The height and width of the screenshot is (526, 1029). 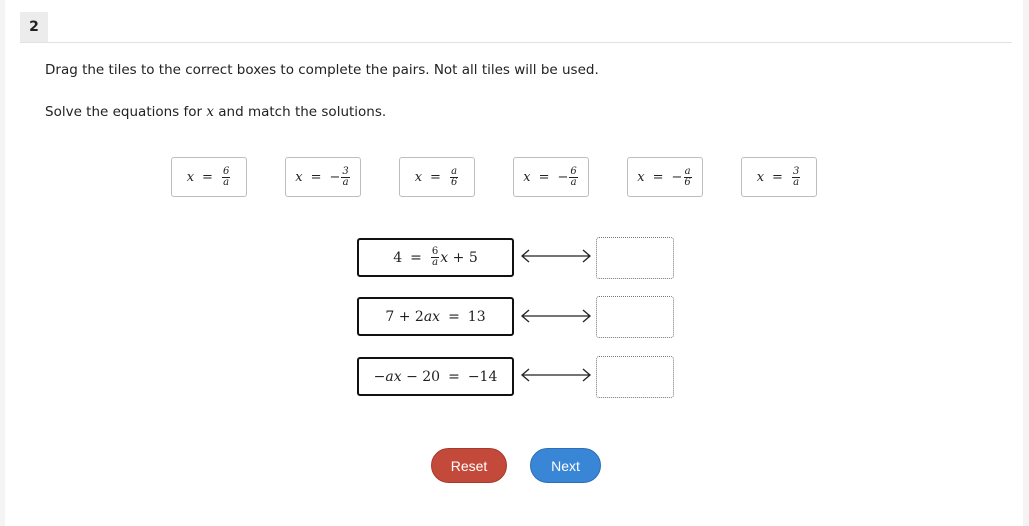 What do you see at coordinates (516, 42) in the screenshot?
I see `divider` at bounding box center [516, 42].